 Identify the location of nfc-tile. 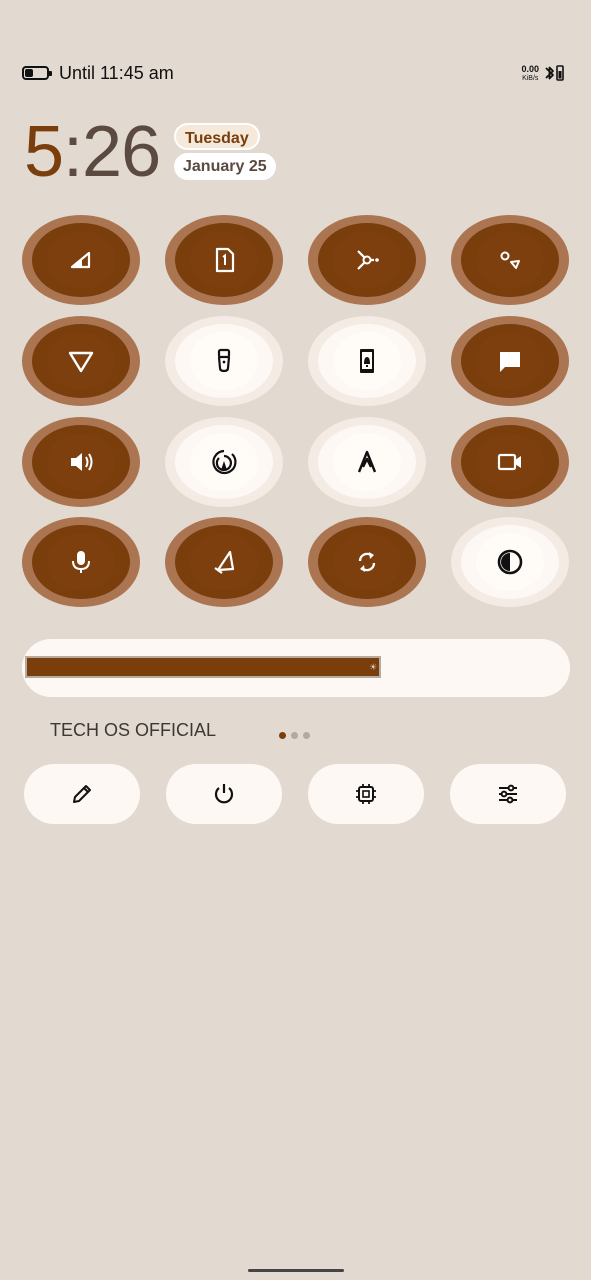
(367, 260).